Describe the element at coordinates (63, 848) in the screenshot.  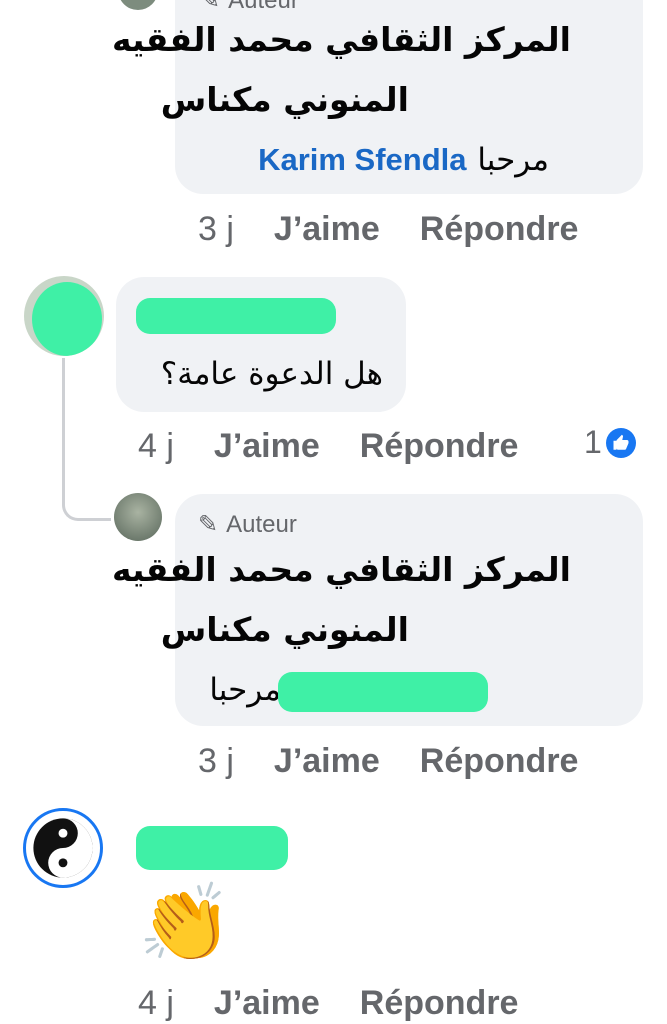
I see `yin-yang-avatar` at that location.